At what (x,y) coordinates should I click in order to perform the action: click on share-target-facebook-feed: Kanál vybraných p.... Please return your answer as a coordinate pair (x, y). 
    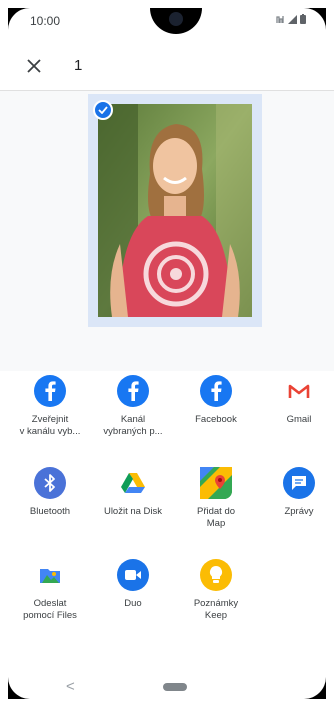
    Looking at the image, I should click on (133, 406).